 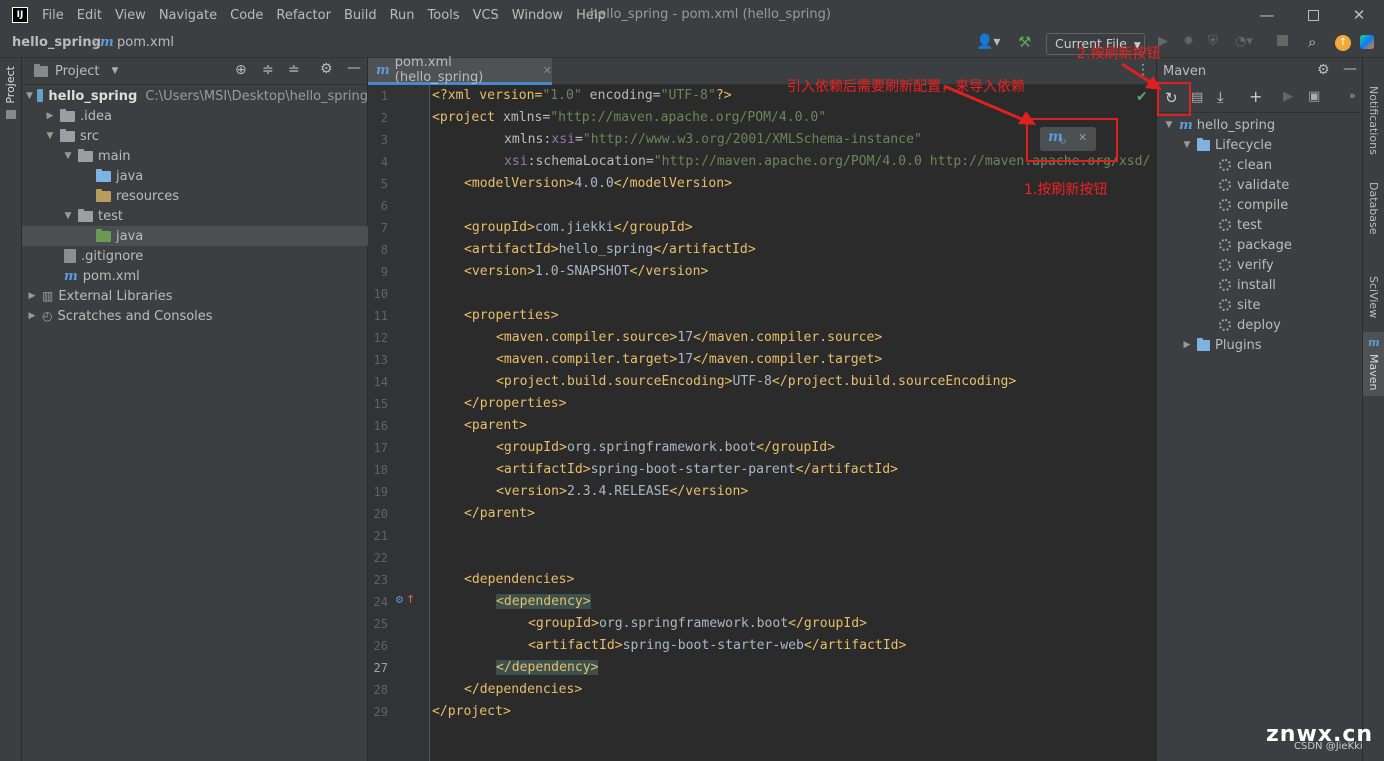 I want to click on code-token: <version>, so click(x=499, y=271).